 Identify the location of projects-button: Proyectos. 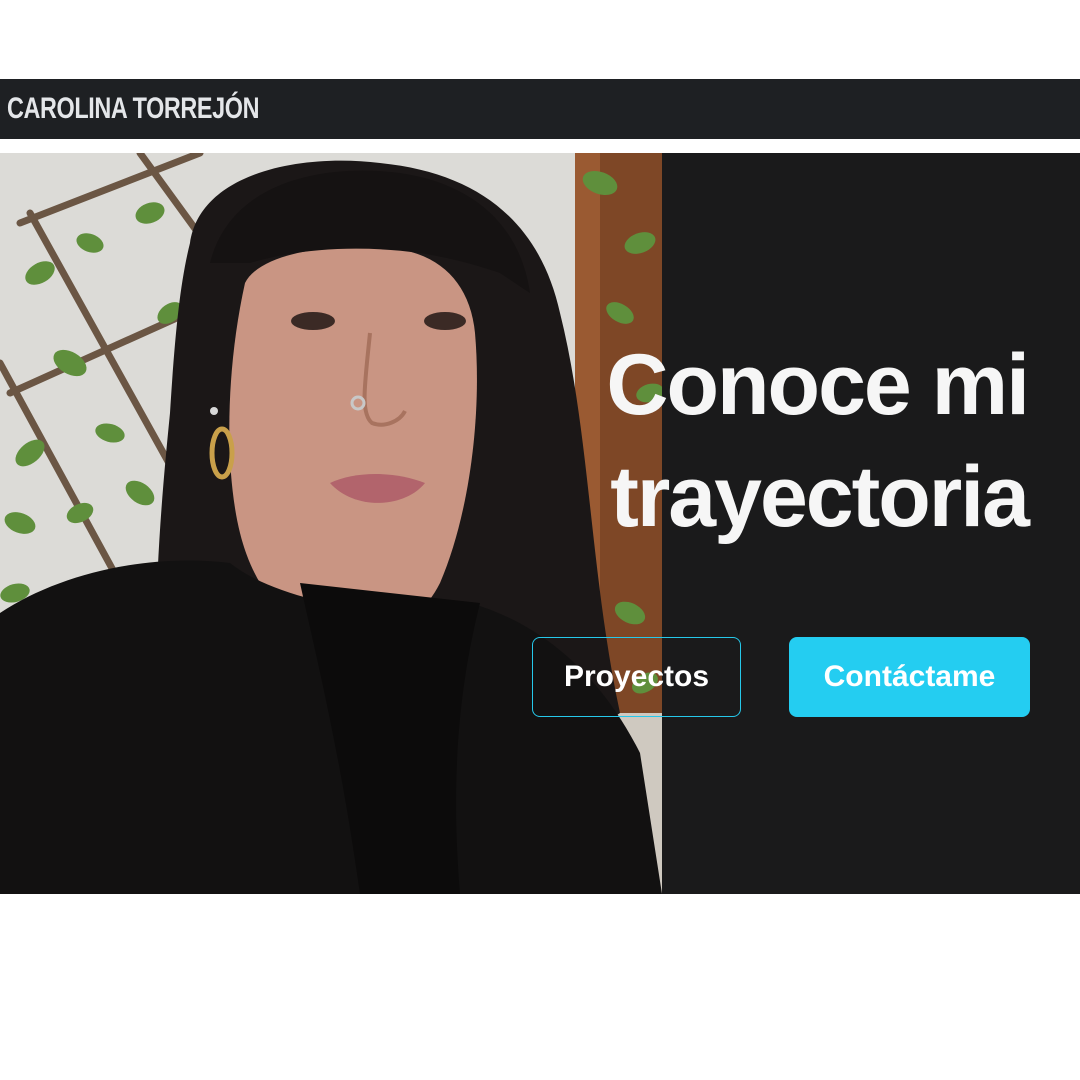
(636, 677).